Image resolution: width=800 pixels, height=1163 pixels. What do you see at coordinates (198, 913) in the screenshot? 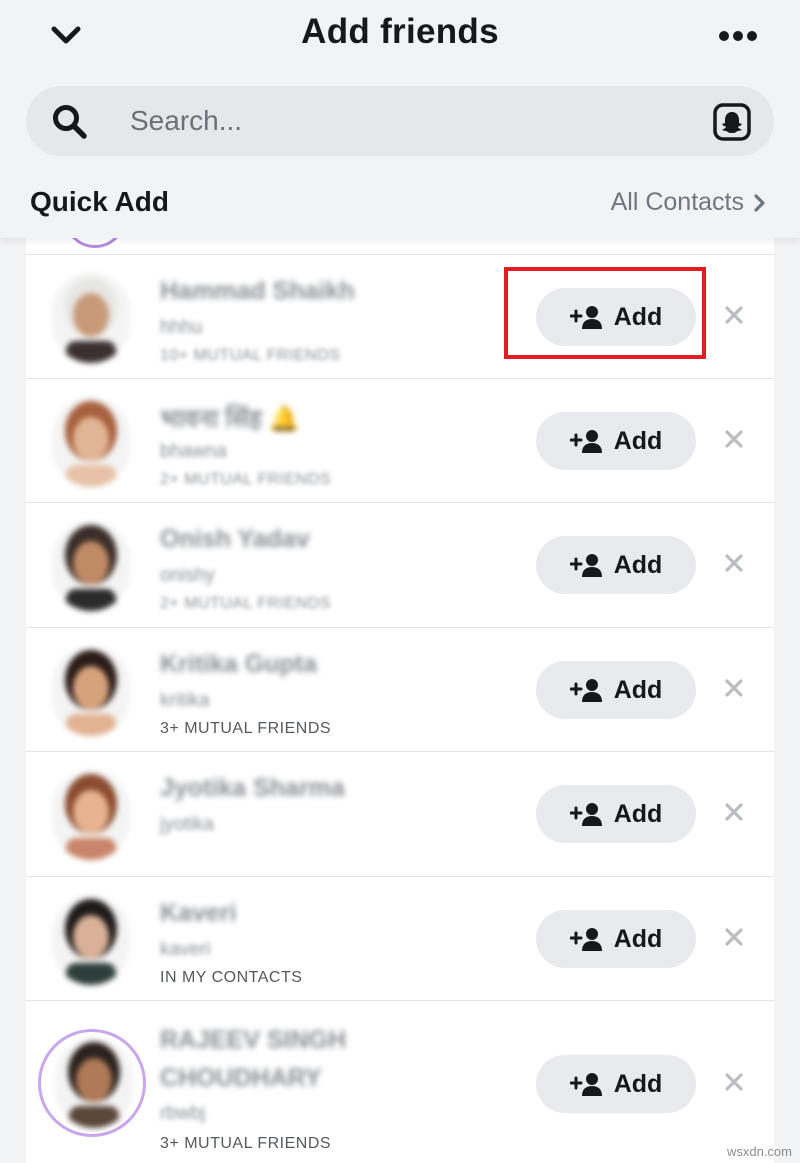
I see `friend-name: Kaveri` at bounding box center [198, 913].